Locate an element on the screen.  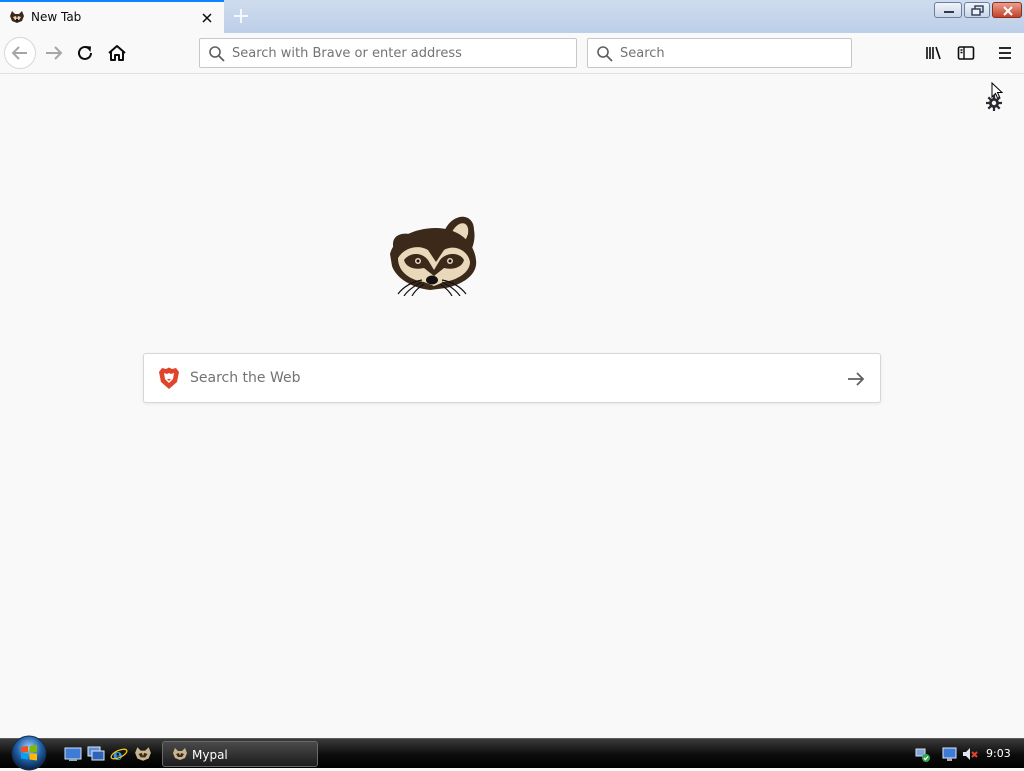
sidebar-icon is located at coordinates (966, 53).